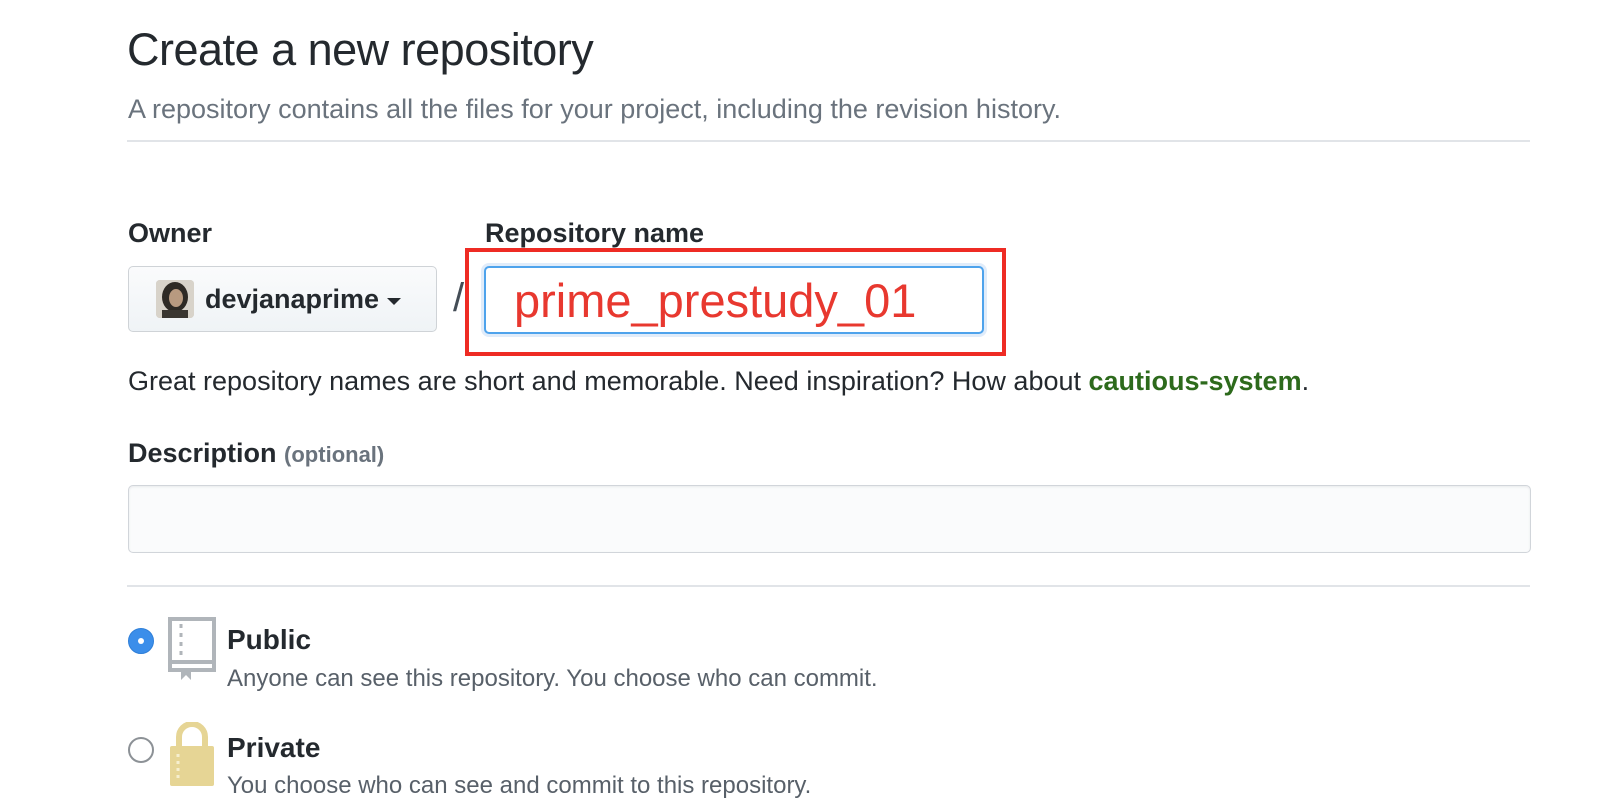 Image resolution: width=1624 pixels, height=800 pixels. What do you see at coordinates (334, 454) in the screenshot?
I see `optional-tag: (optional)` at bounding box center [334, 454].